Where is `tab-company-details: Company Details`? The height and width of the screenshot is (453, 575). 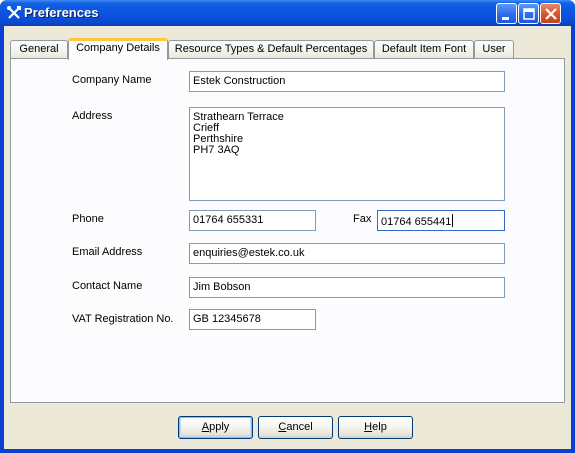
tab-company-details: Company Details is located at coordinates (118, 49).